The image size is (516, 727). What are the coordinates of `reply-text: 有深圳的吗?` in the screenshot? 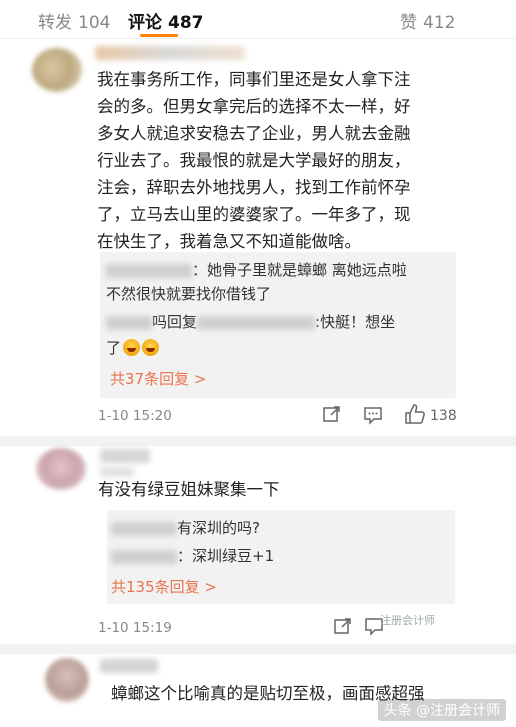 It's located at (218, 528).